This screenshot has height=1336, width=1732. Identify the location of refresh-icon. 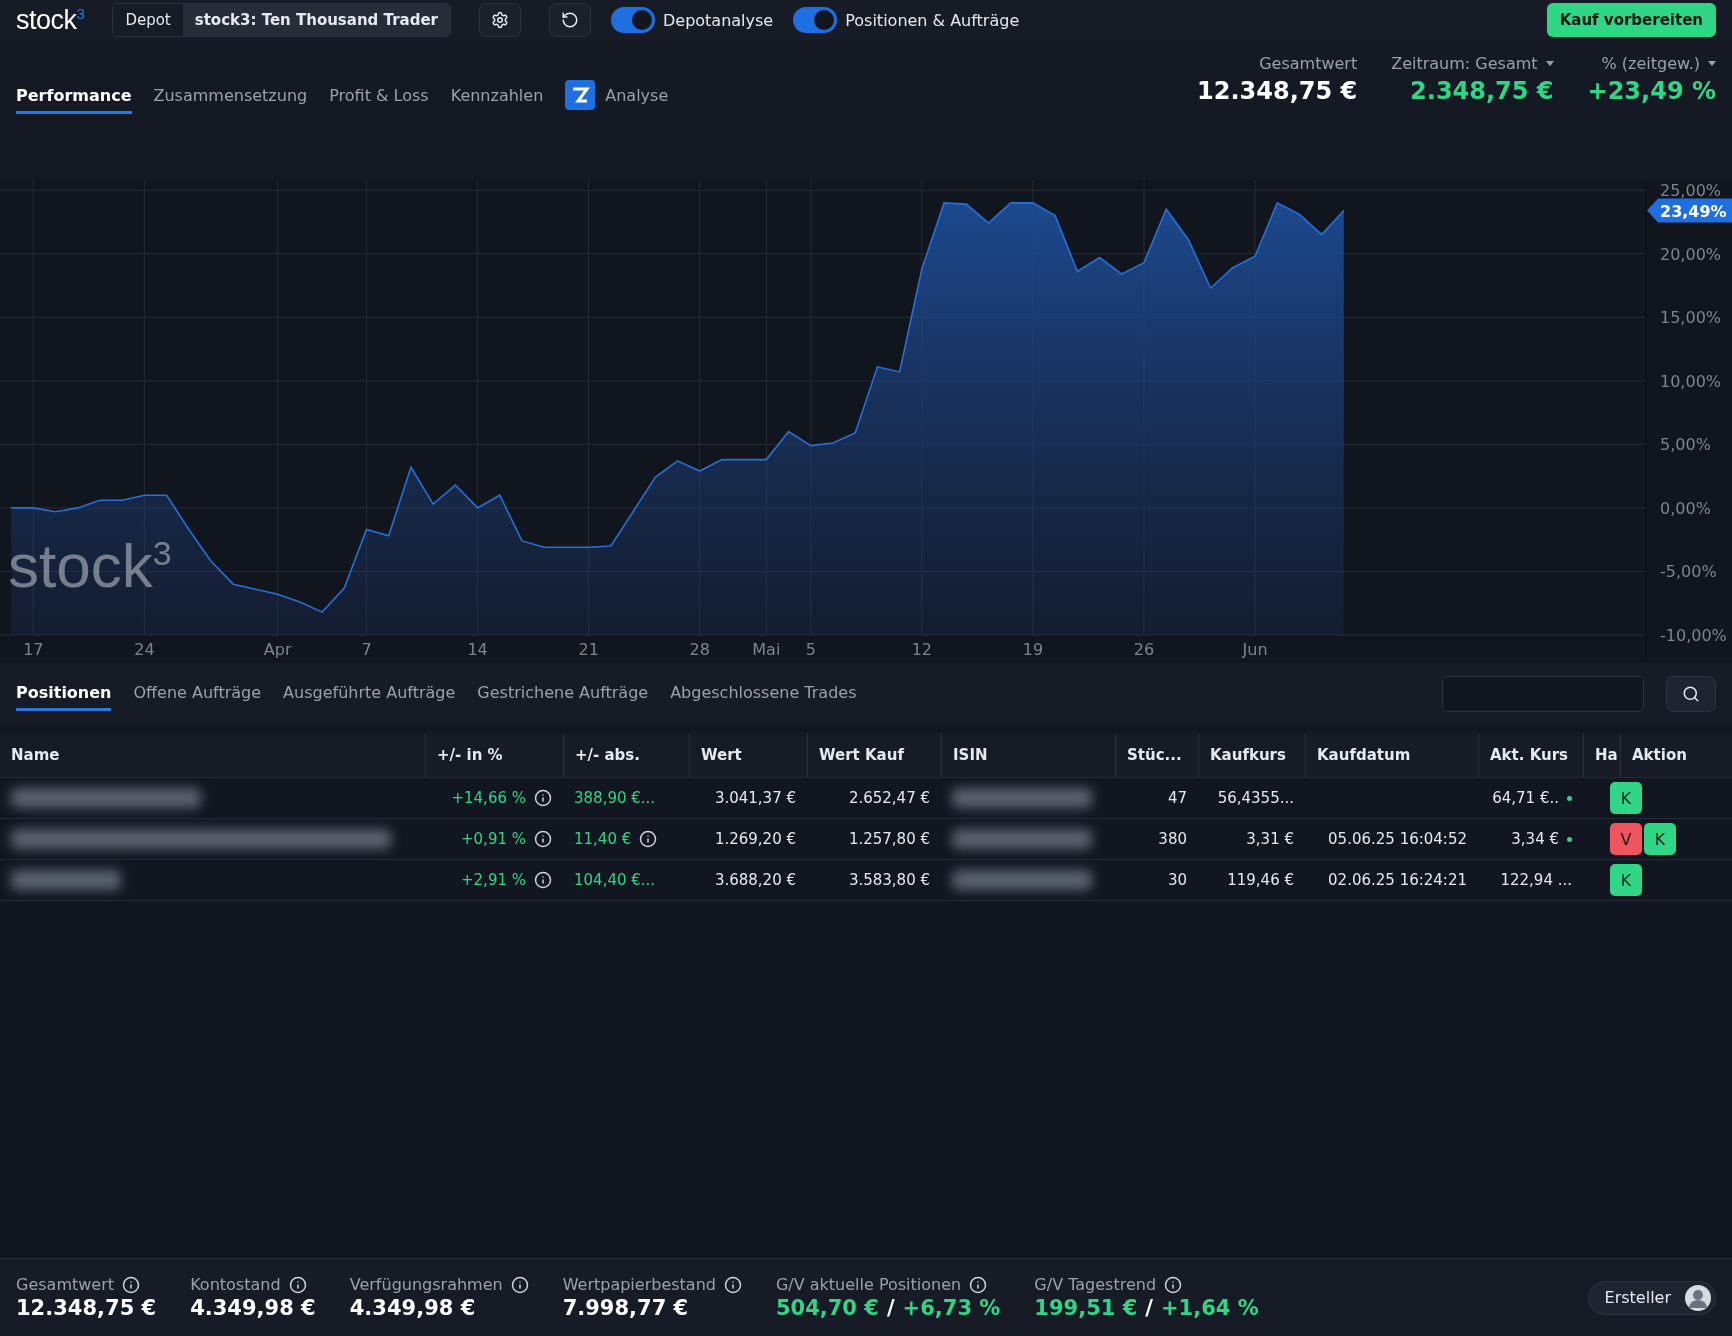
(570, 20).